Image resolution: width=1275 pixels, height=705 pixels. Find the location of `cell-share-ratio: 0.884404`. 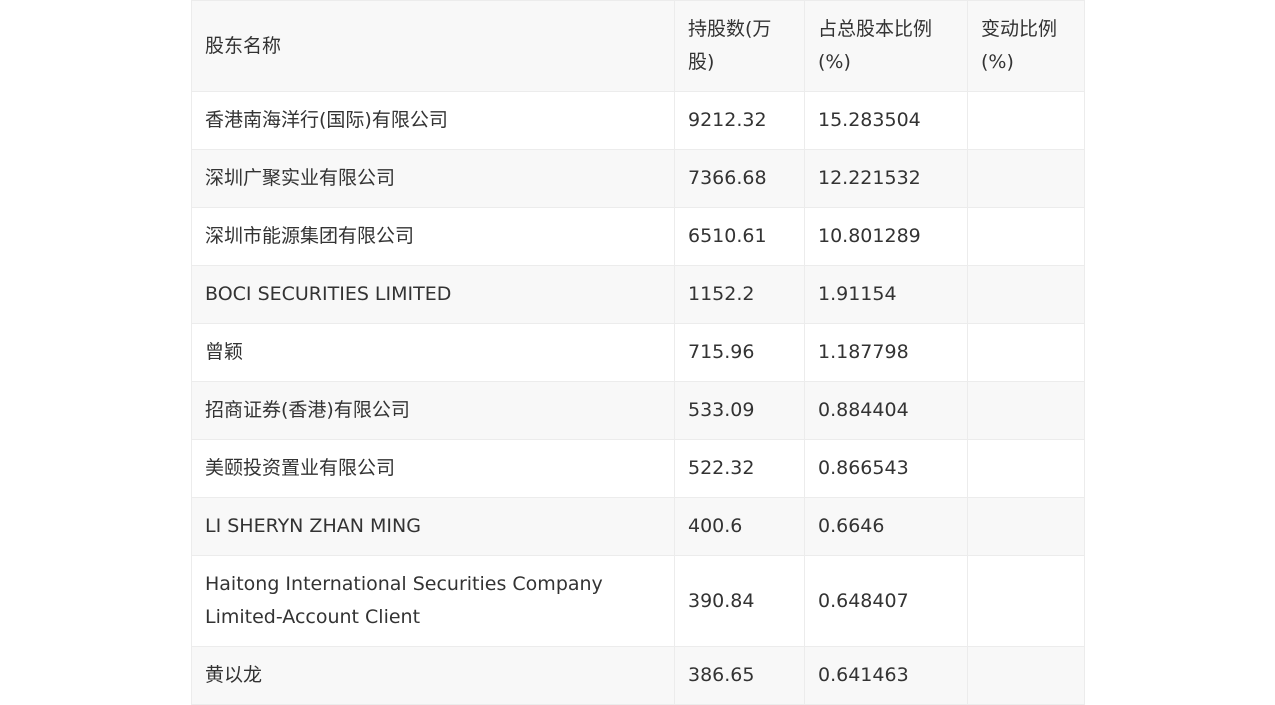

cell-share-ratio: 0.884404 is located at coordinates (886, 410).